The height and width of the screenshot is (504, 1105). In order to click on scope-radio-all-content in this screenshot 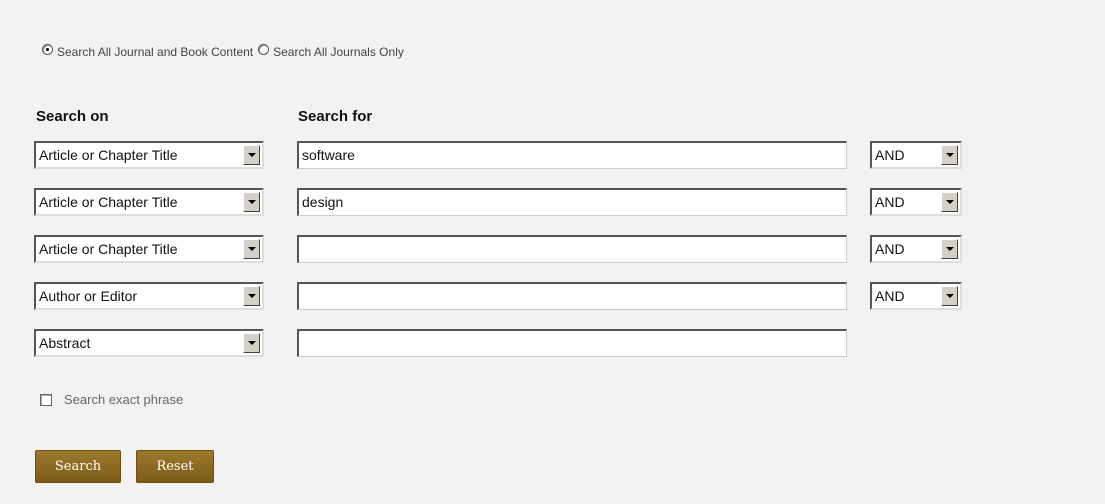, I will do `click(47, 49)`.